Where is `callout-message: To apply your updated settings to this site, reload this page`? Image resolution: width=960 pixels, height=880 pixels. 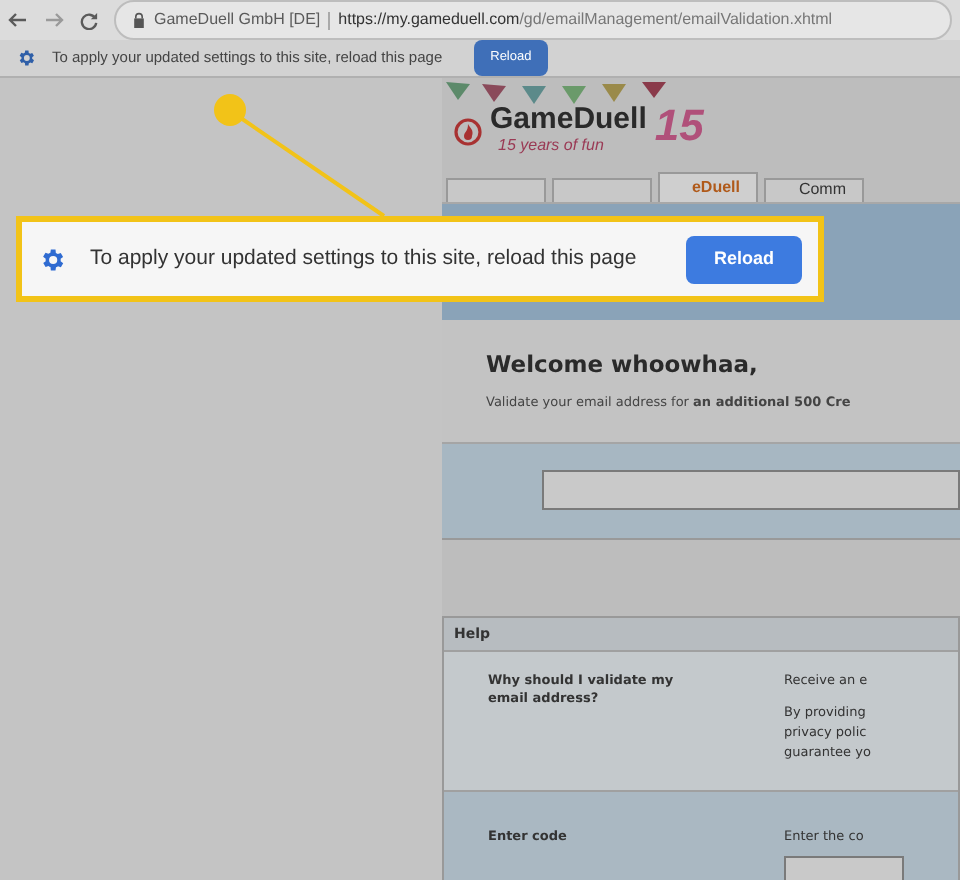 callout-message: To apply your updated settings to this site, reload this page is located at coordinates (363, 258).